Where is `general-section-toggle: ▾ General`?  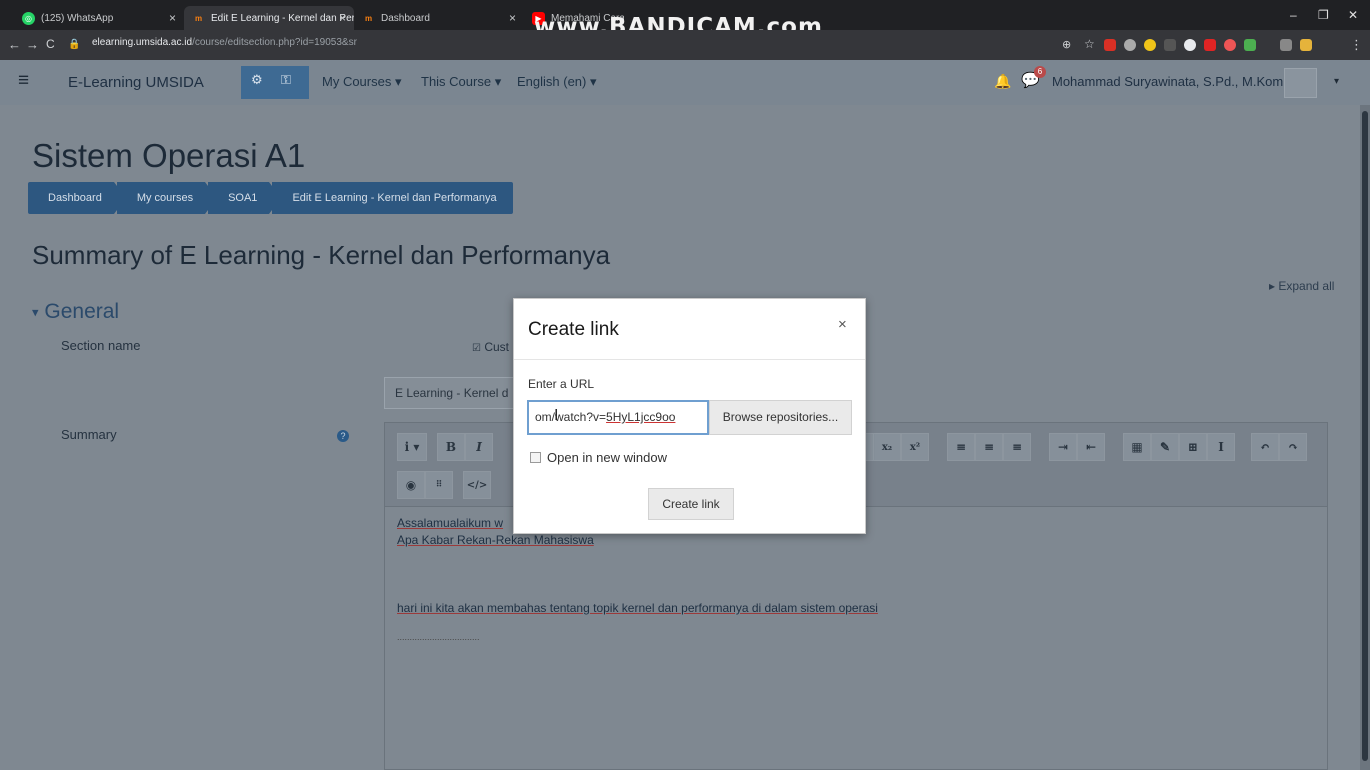 general-section-toggle: ▾ General is located at coordinates (75, 312).